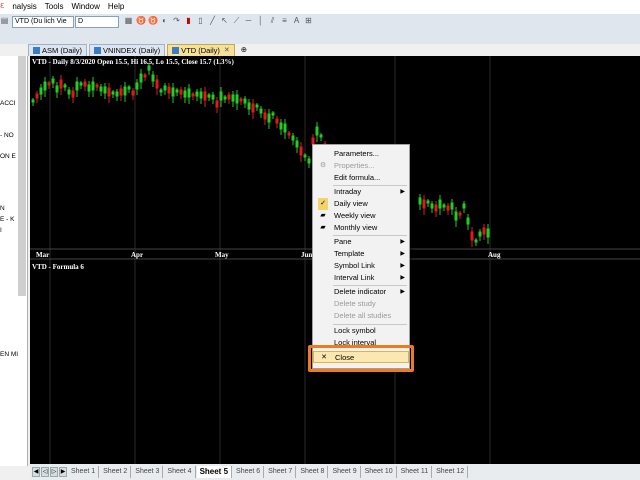 The width and height of the screenshot is (640, 480). What do you see at coordinates (306, 255) in the screenshot?
I see `month-tick: Jun` at bounding box center [306, 255].